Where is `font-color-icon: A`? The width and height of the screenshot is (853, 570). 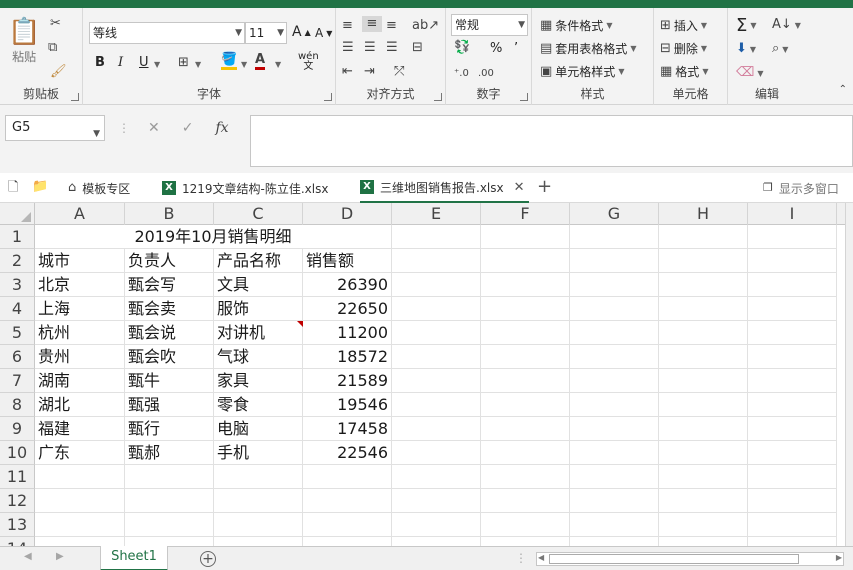 font-color-icon: A is located at coordinates (260, 61).